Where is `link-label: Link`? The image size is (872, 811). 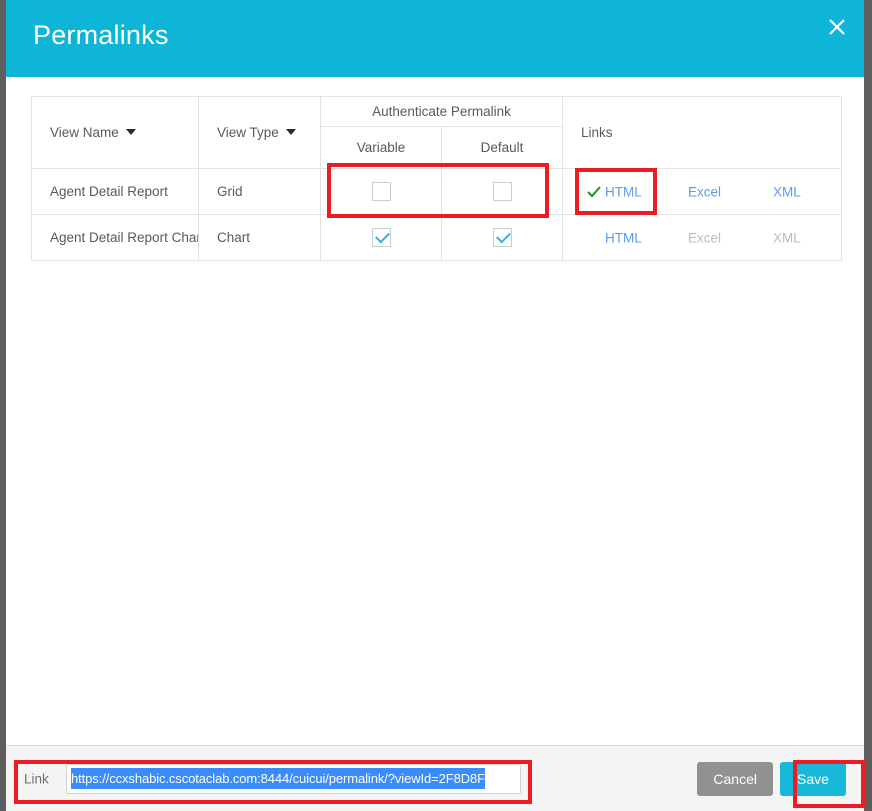 link-label: Link is located at coordinates (36, 778).